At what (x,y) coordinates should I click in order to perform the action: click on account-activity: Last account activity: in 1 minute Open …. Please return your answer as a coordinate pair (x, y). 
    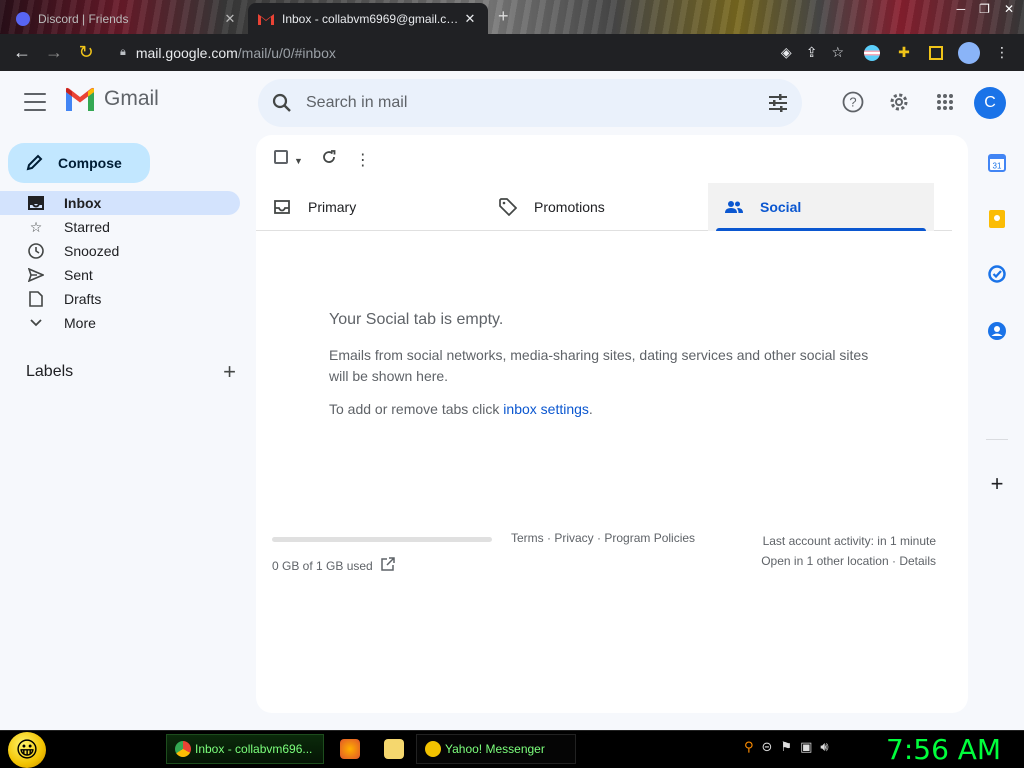
    Looking at the image, I should click on (848, 551).